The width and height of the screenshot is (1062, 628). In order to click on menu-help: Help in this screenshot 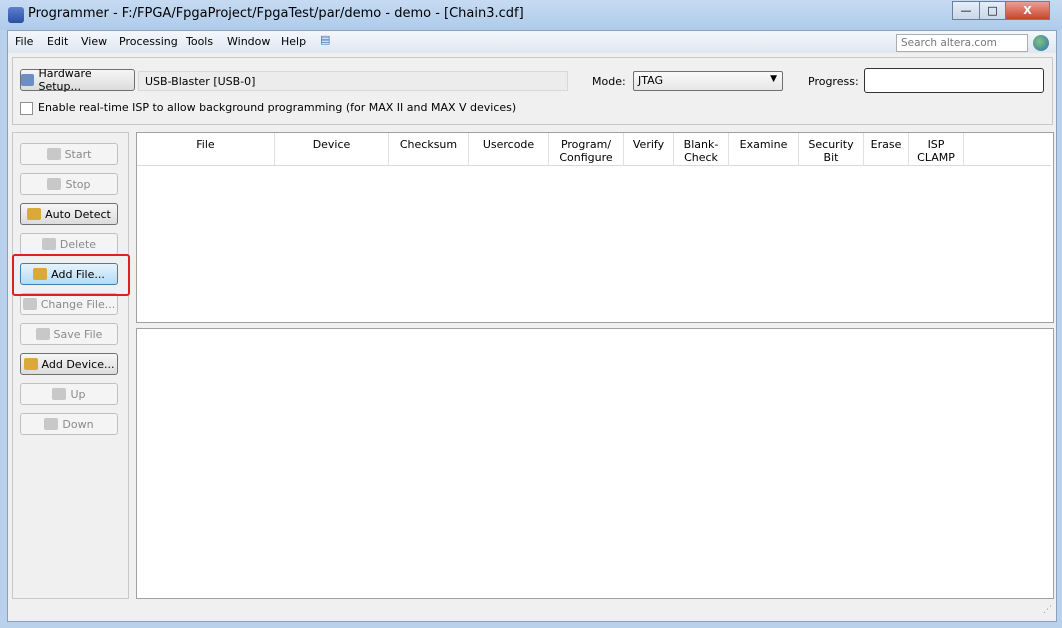, I will do `click(293, 41)`.